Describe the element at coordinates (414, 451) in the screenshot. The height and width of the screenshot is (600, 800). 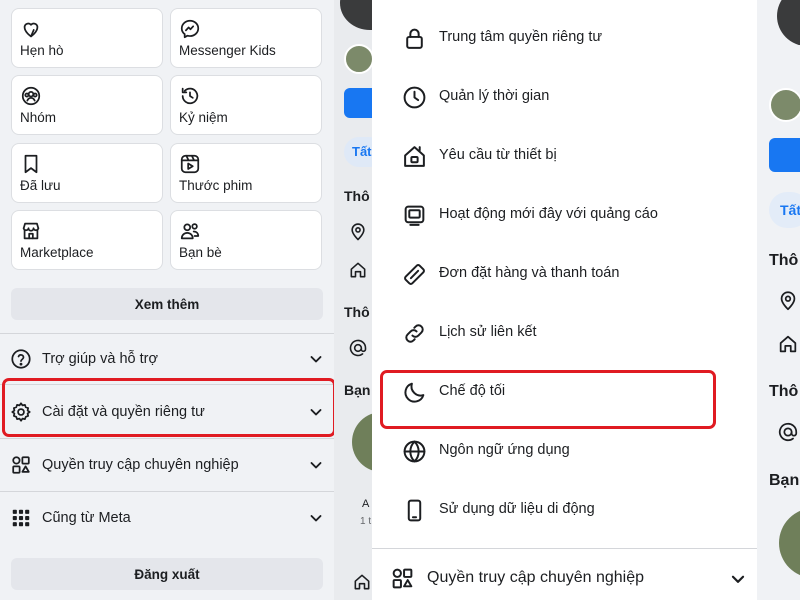
I see `globe-icon` at that location.